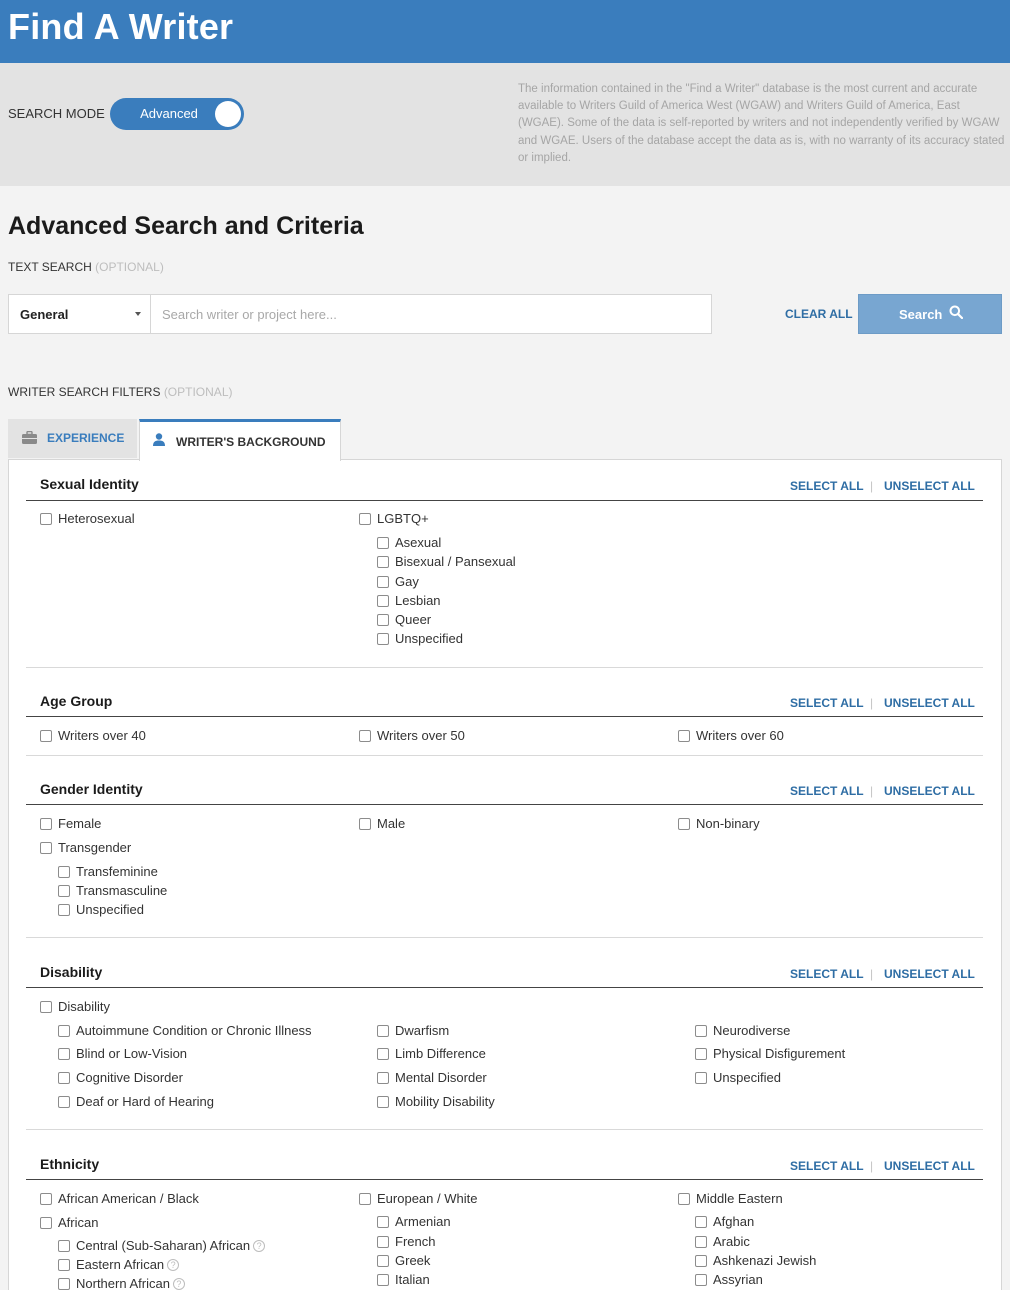 The height and width of the screenshot is (1290, 1010). I want to click on checkbox-label: Limb Difference, so click(440, 1053).